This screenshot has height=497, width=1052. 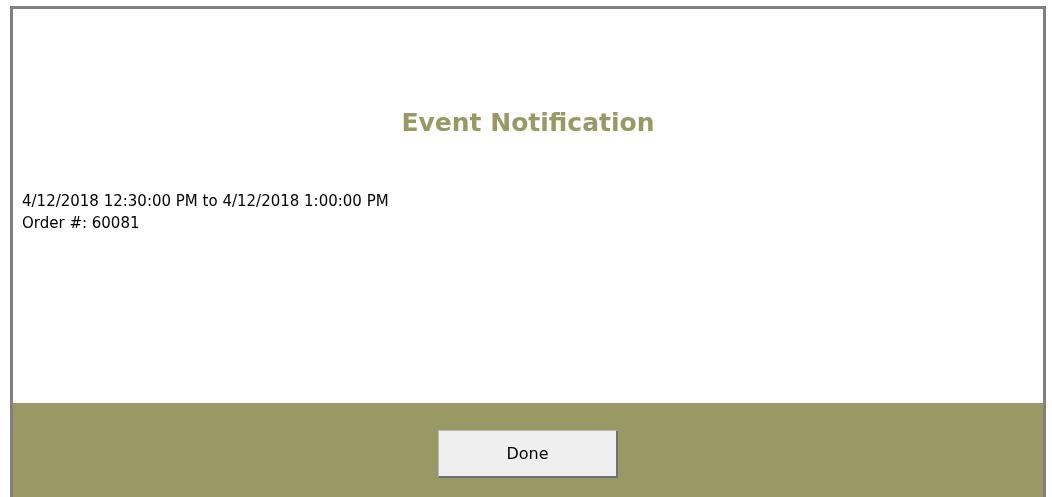 What do you see at coordinates (528, 123) in the screenshot?
I see `dialog-title: Event Notification` at bounding box center [528, 123].